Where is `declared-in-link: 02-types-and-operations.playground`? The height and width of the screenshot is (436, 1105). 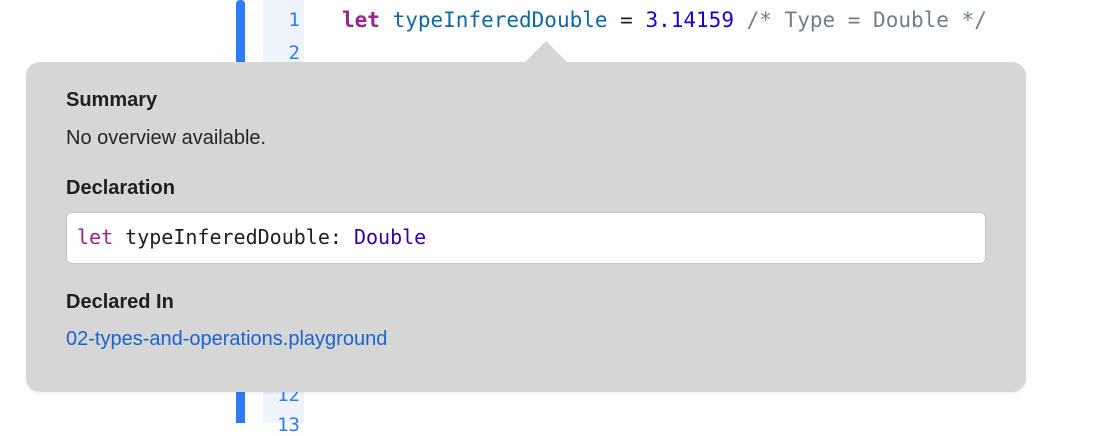 declared-in-link: 02-types-and-operations.playground is located at coordinates (226, 339).